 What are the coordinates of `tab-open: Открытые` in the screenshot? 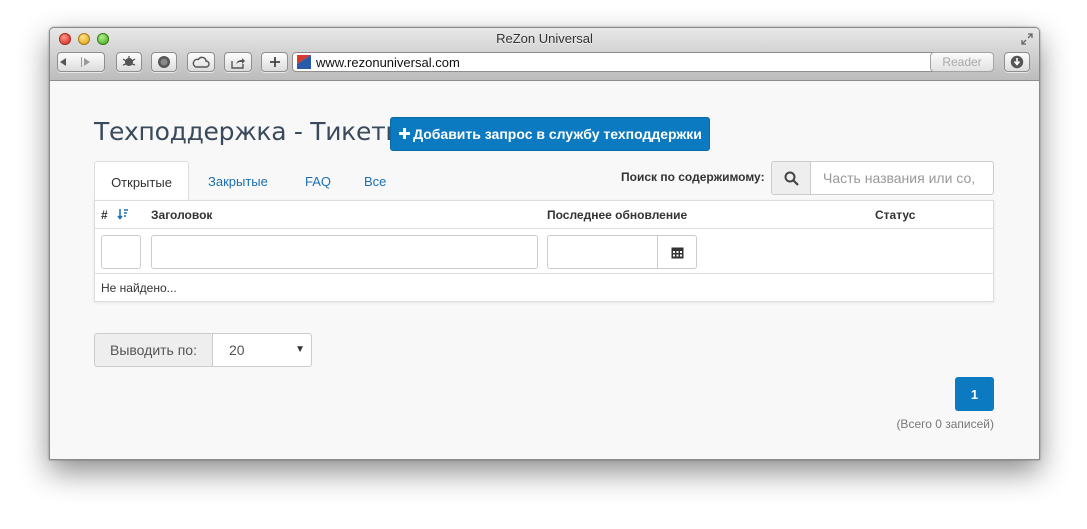 It's located at (141, 181).